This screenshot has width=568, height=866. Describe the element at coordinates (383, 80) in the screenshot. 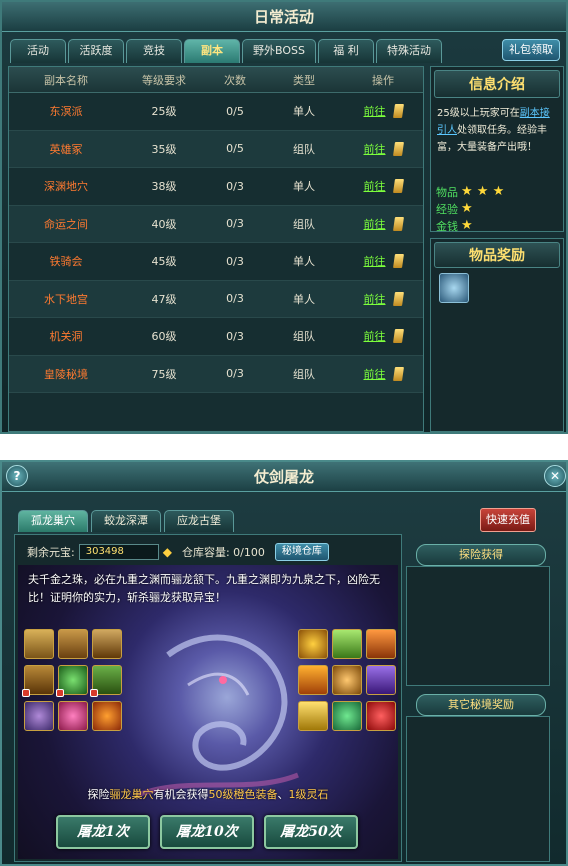

I see `column-header: 操作` at that location.